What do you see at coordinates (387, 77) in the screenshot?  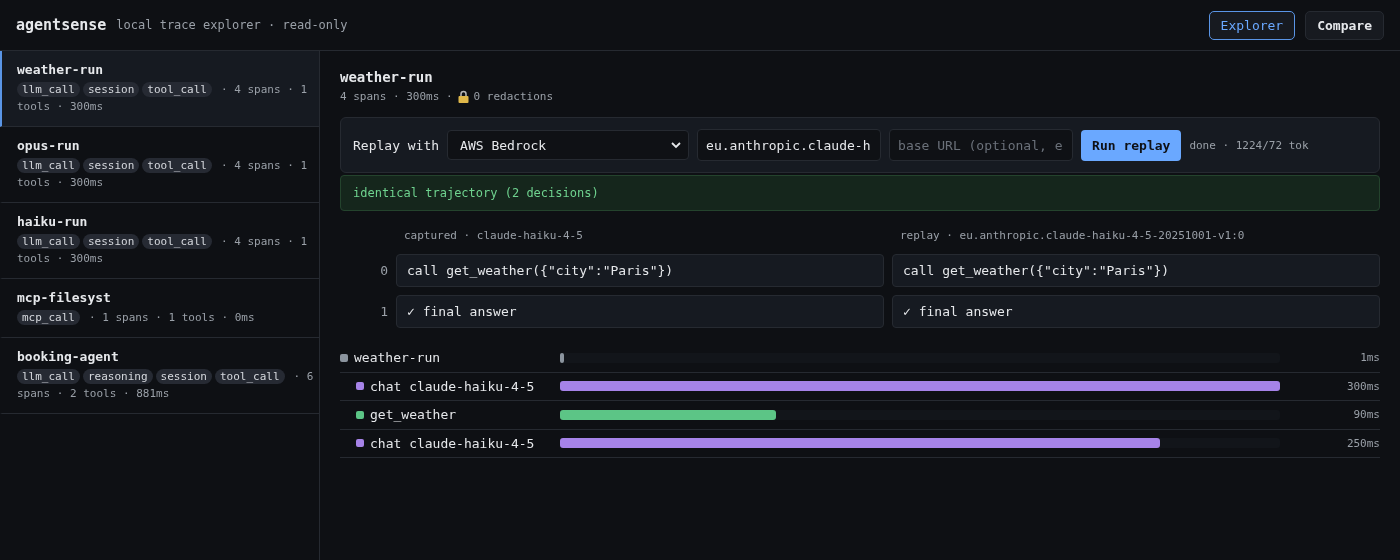 I see `trace-title: weather-run` at bounding box center [387, 77].